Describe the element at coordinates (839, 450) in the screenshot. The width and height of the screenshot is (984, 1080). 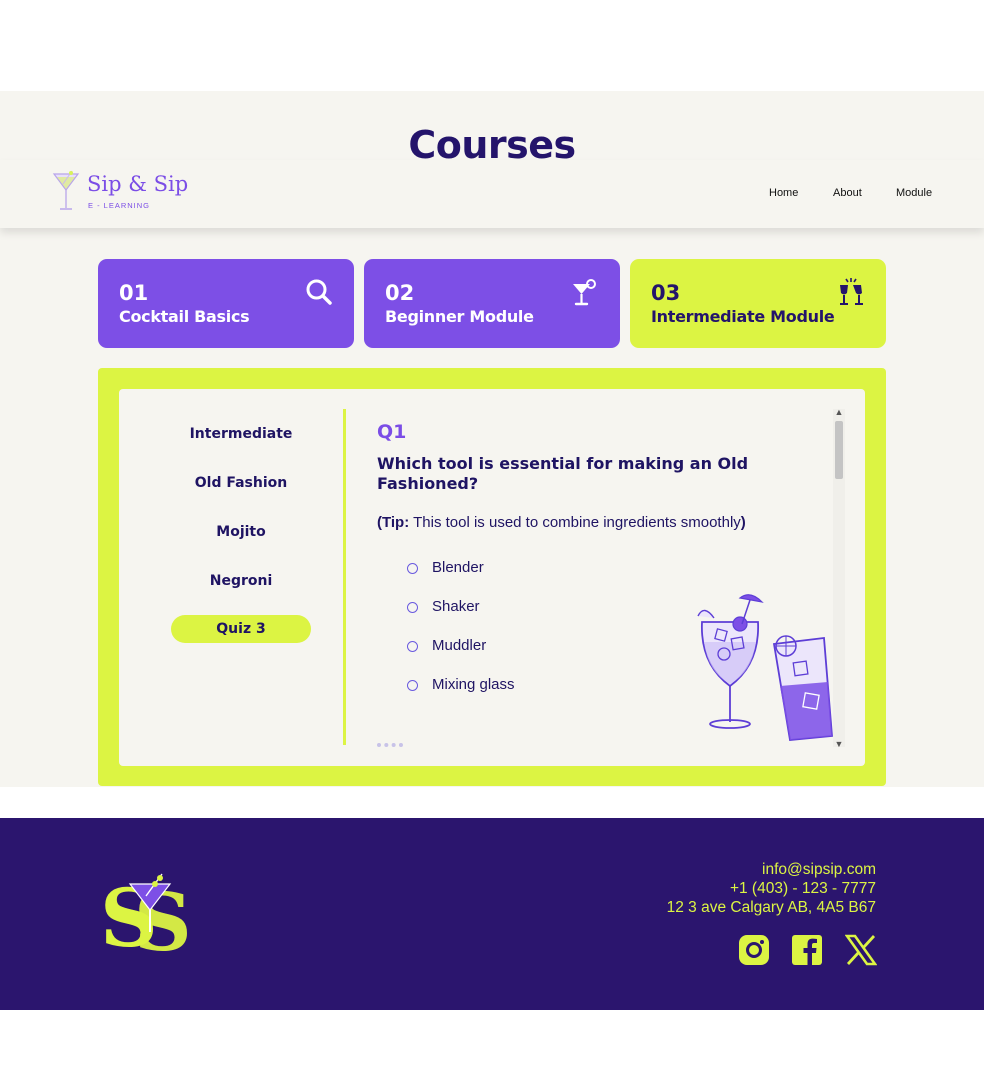
I see `scroll-thumb` at that location.